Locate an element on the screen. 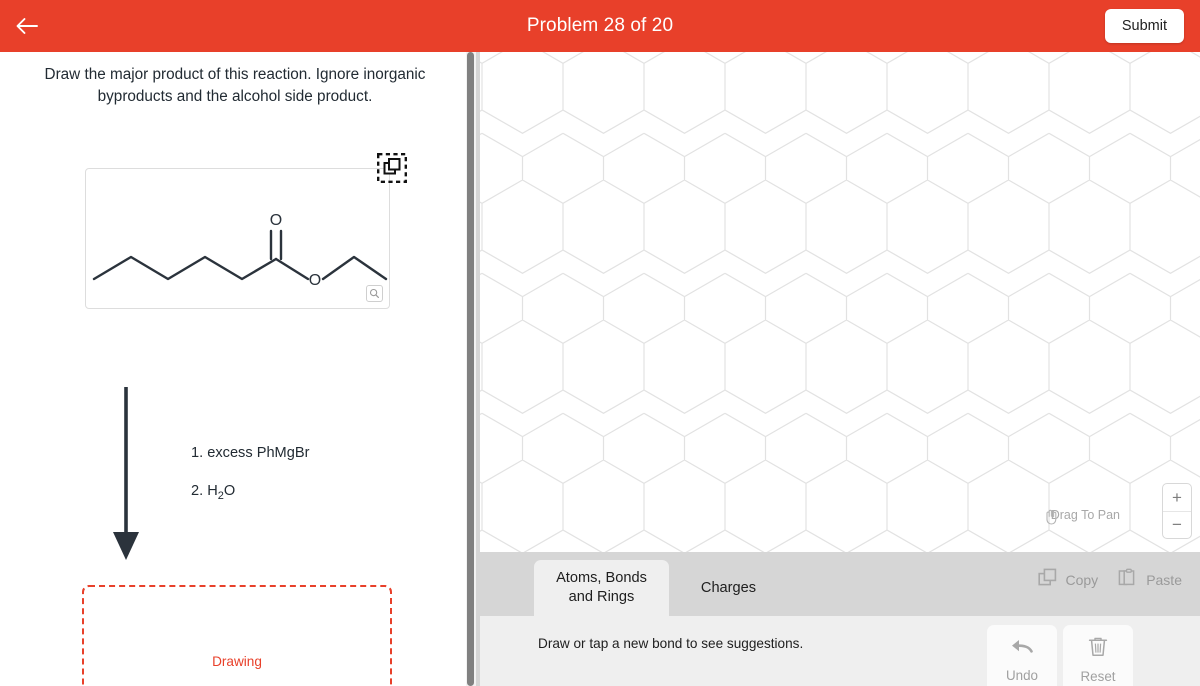 The height and width of the screenshot is (686, 1200). page-title: Problem 28 of 20 is located at coordinates (600, 25).